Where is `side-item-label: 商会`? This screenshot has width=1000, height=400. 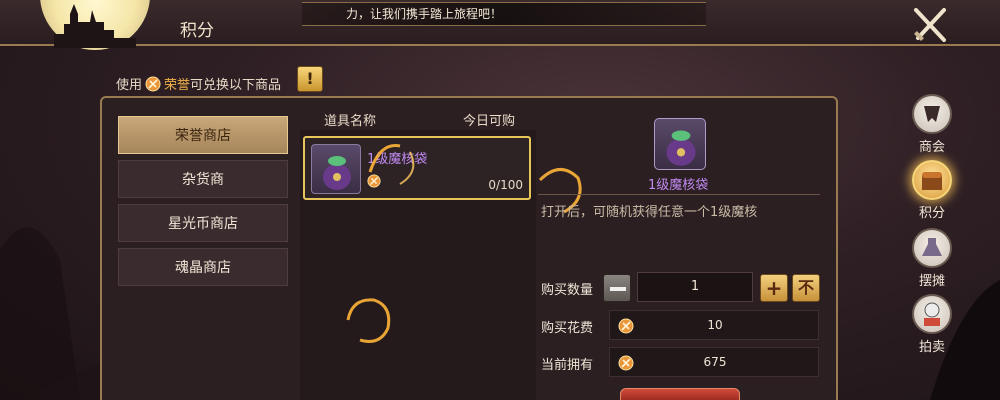 side-item-label: 商会 is located at coordinates (931, 147).